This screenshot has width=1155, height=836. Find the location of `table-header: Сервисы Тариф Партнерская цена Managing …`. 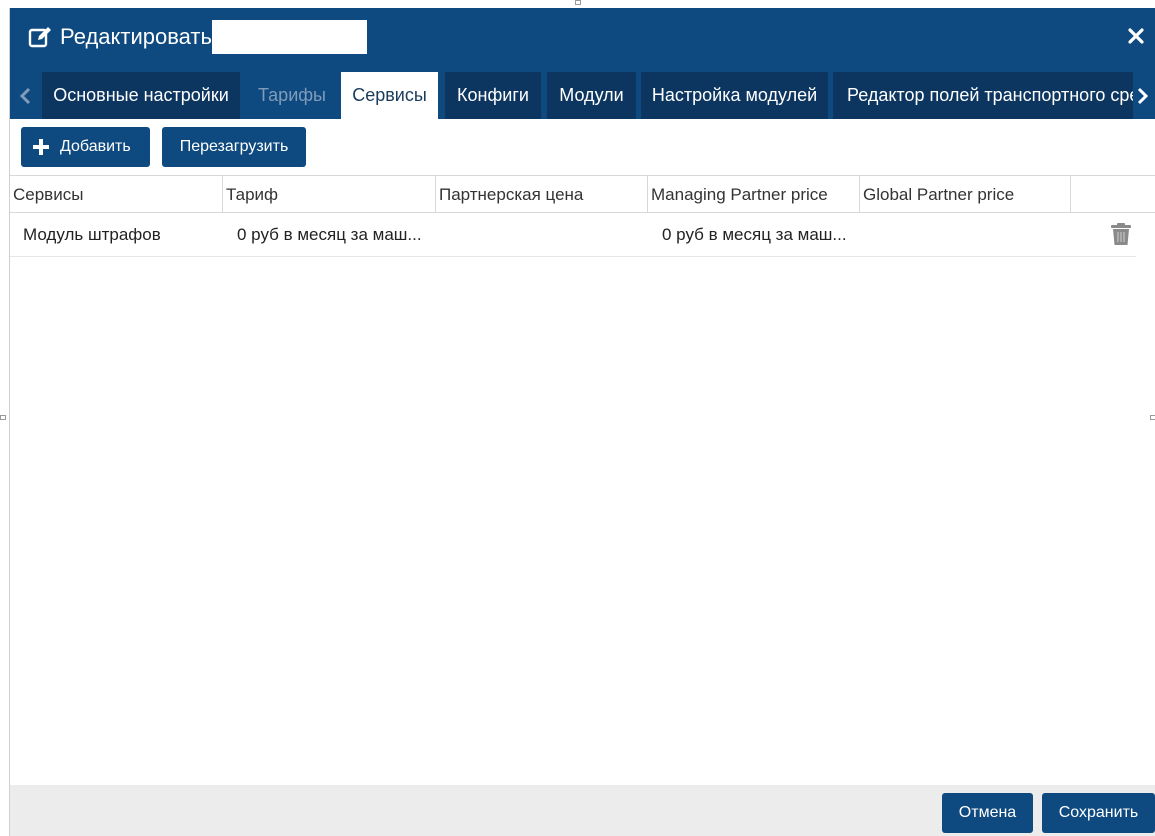

table-header: Сервисы Тариф Партнерская цена Managing … is located at coordinates (582, 194).